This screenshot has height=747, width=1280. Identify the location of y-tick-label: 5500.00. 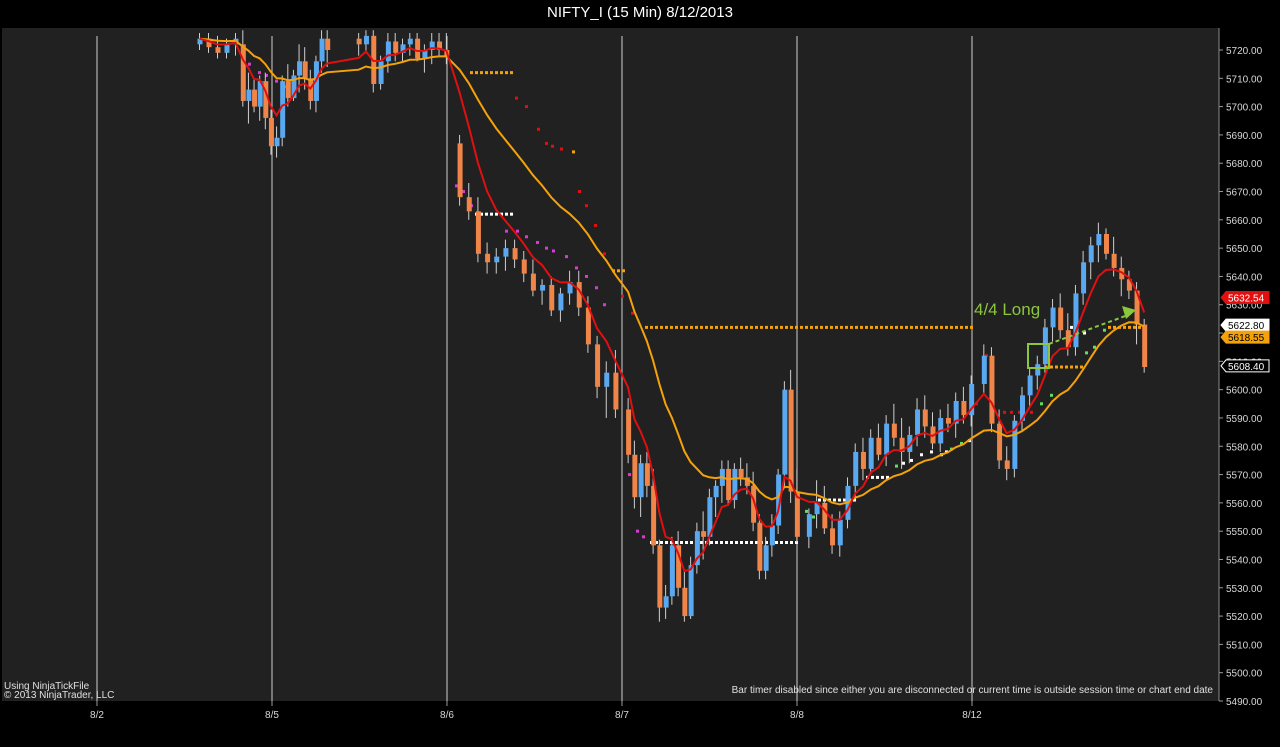
(1244, 674).